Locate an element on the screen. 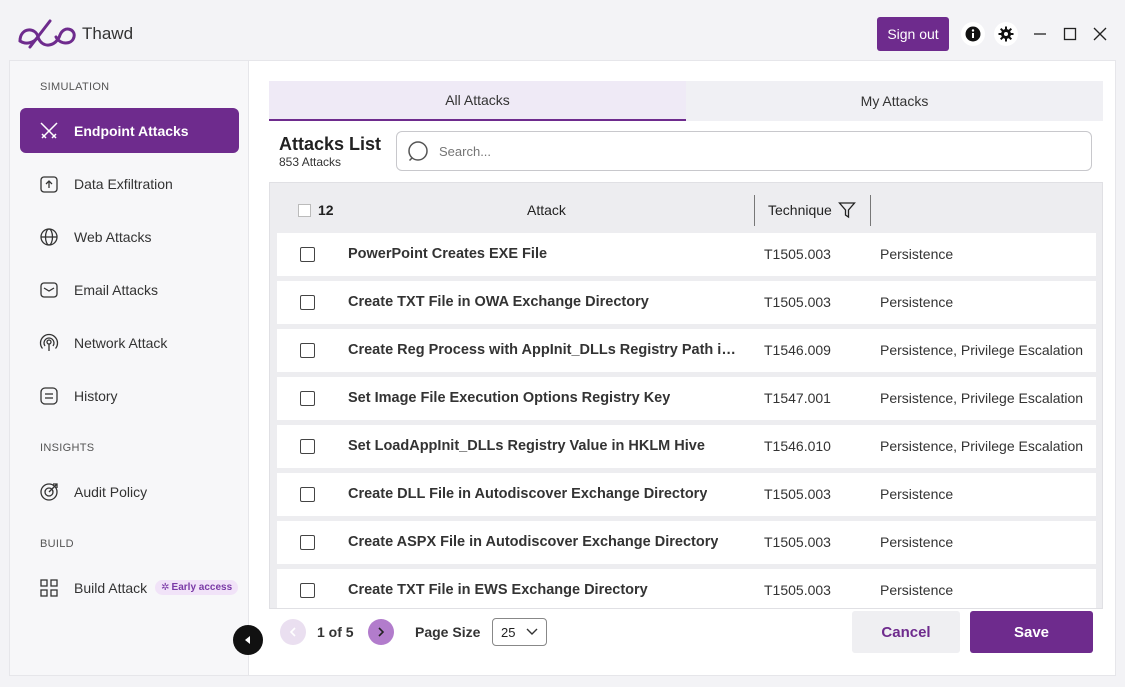  select-all-checkbox is located at coordinates (304, 210).